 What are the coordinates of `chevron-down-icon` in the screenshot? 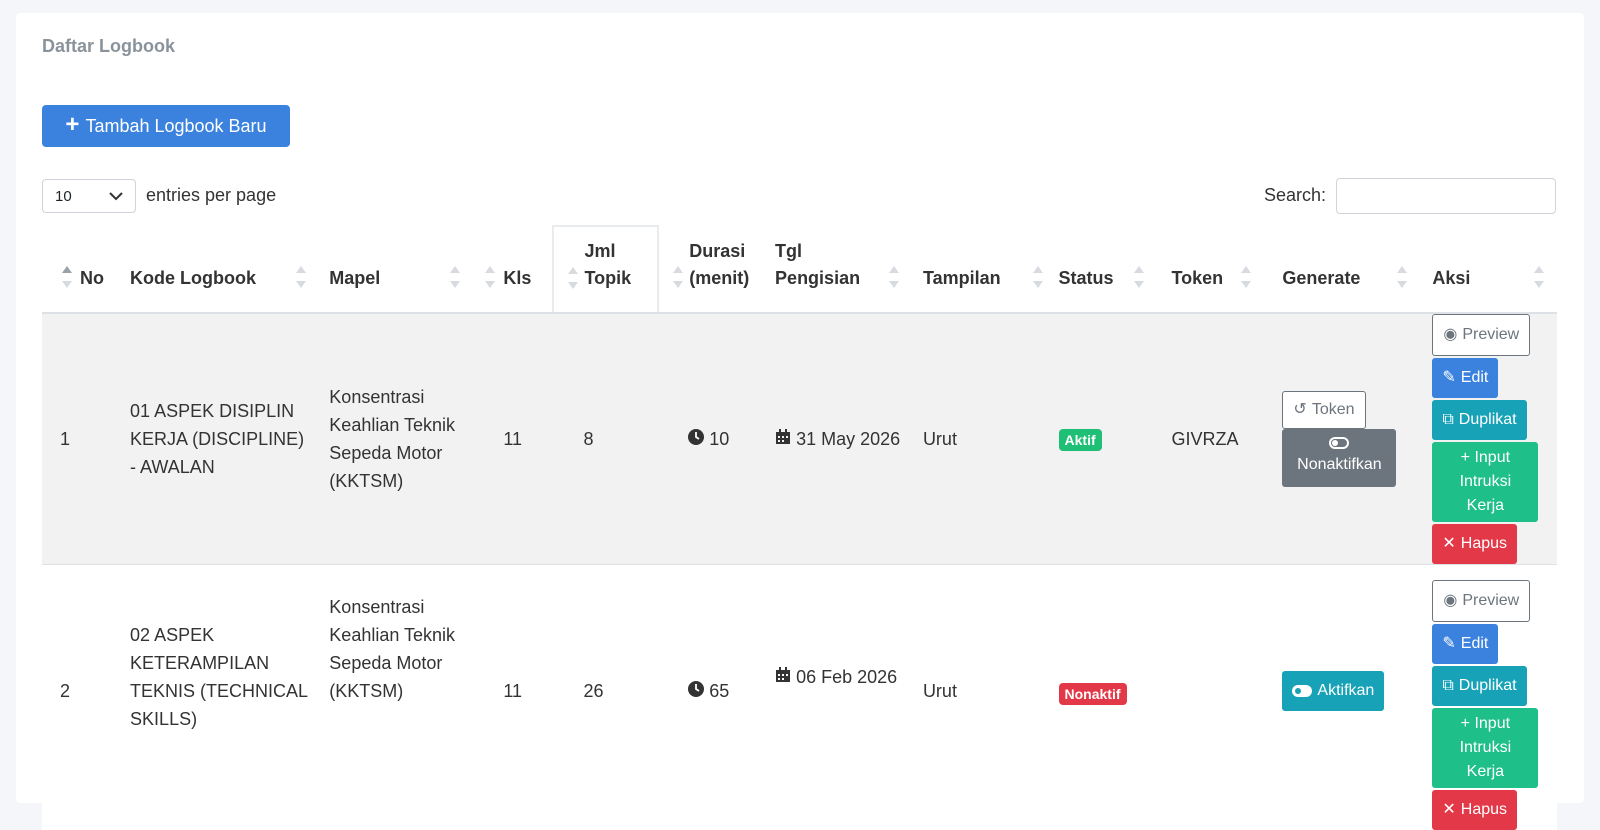 It's located at (116, 196).